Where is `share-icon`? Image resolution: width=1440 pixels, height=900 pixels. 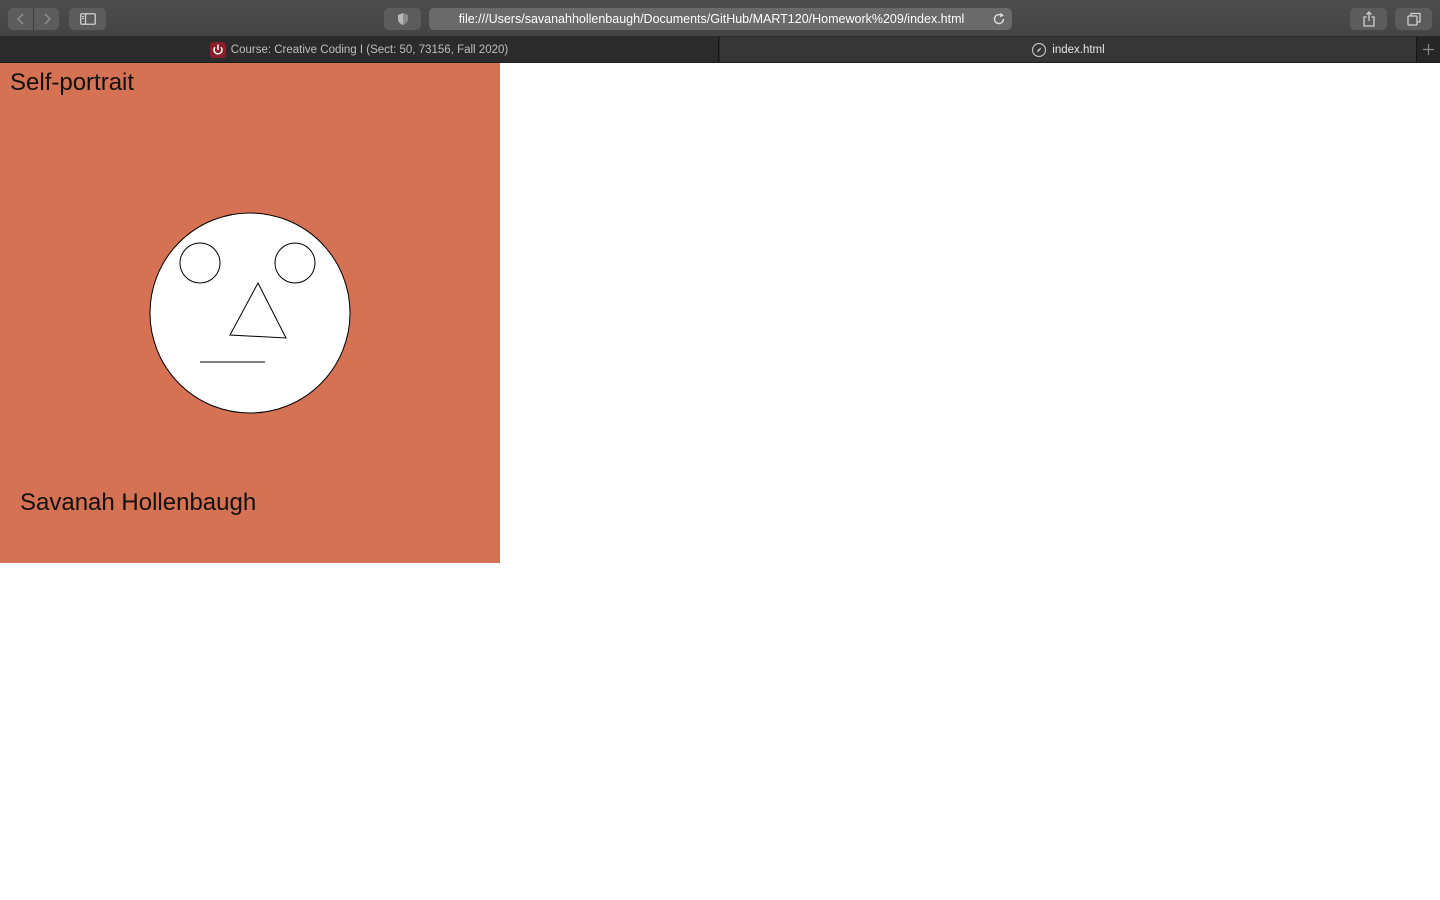 share-icon is located at coordinates (1368, 19).